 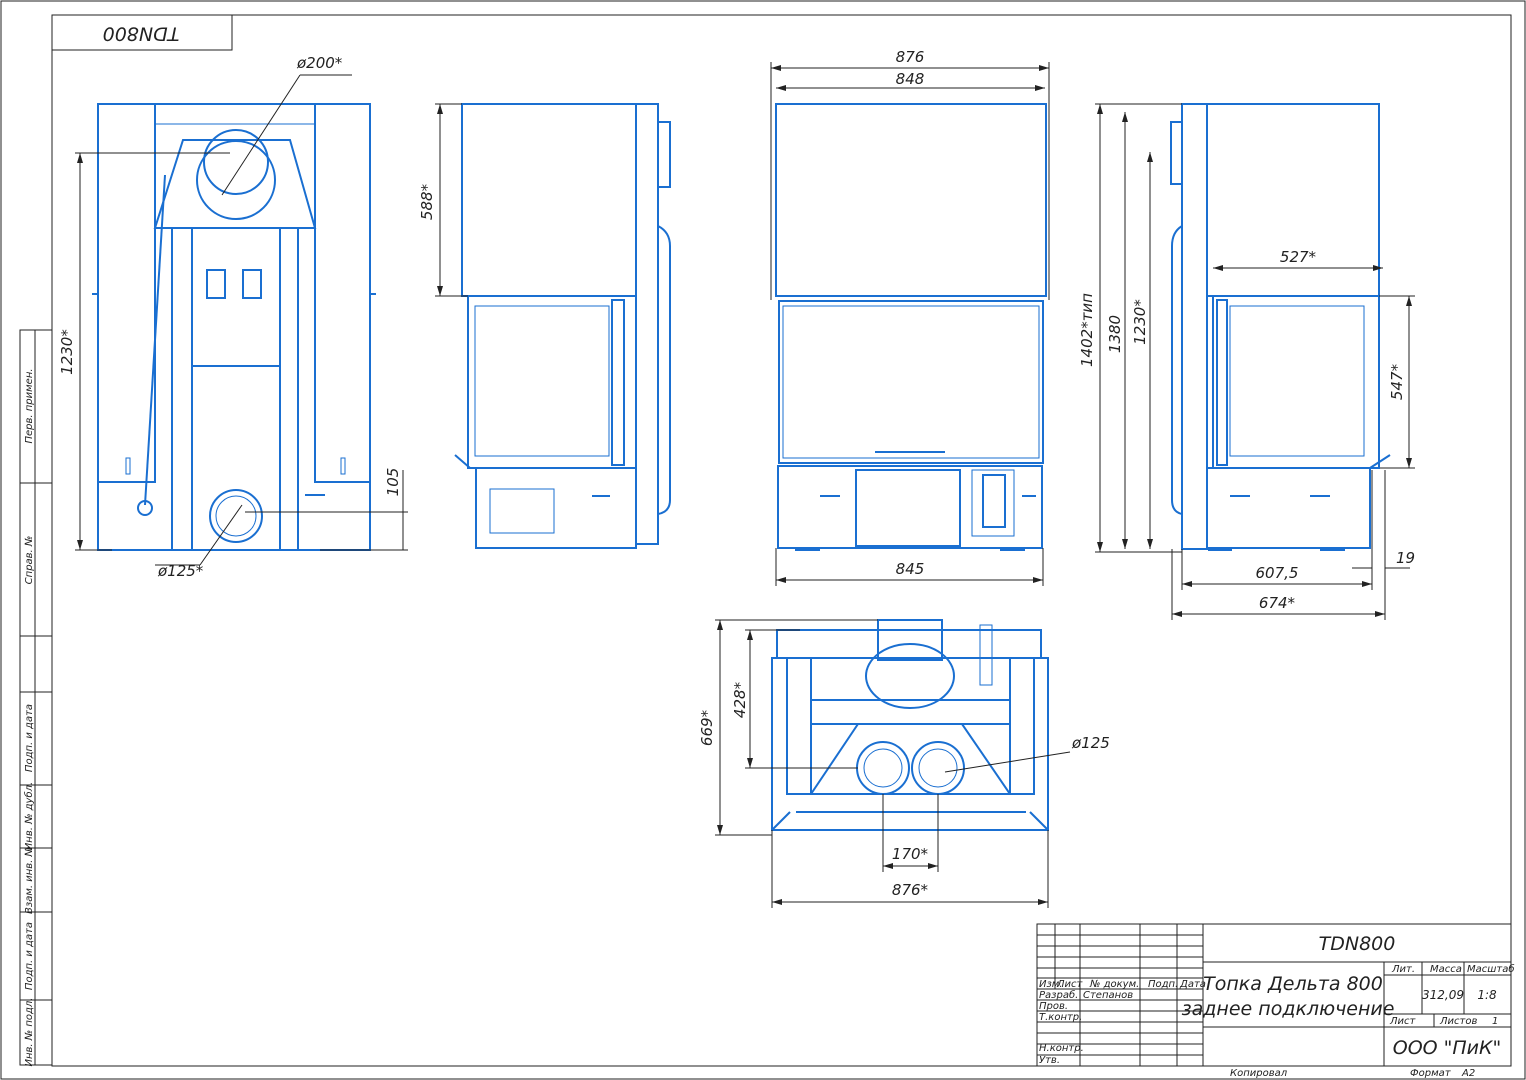 What do you see at coordinates (29, 560) in the screenshot?
I see `side-label-reference: Справ. №` at bounding box center [29, 560].